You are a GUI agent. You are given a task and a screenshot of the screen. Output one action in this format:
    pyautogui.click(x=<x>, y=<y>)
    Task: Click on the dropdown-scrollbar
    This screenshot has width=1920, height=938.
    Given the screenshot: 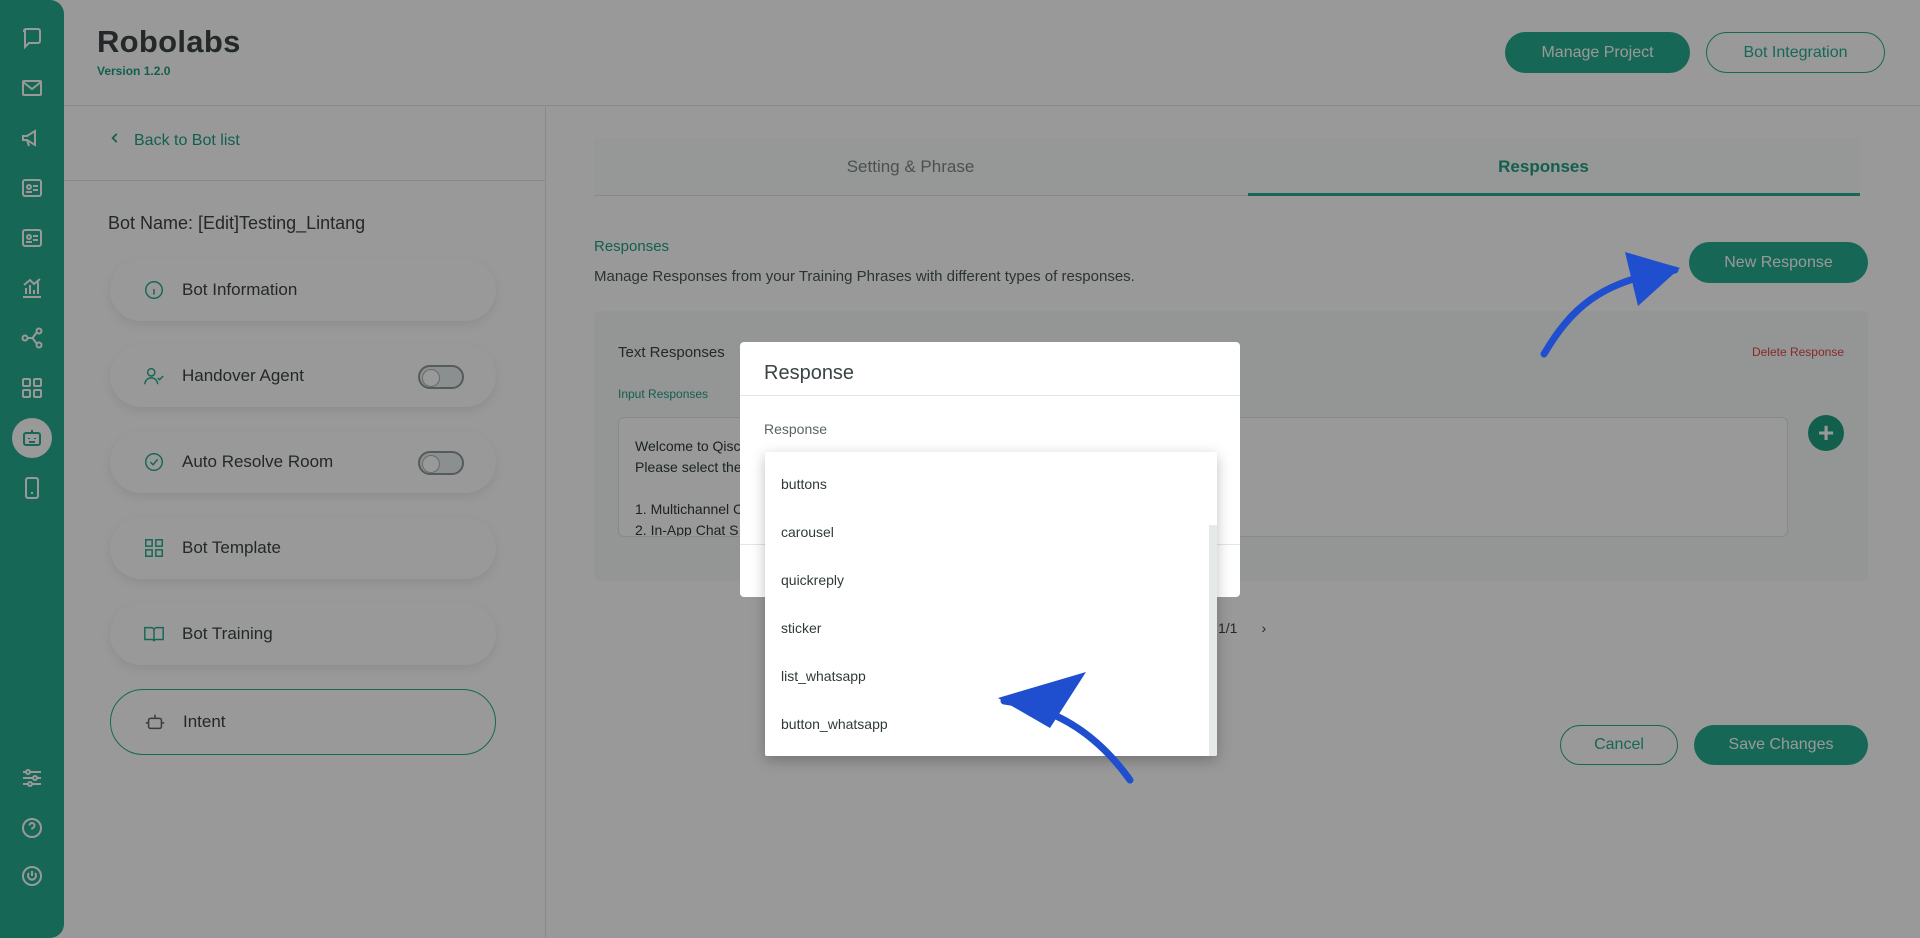 What is the action you would take?
    pyautogui.click(x=1213, y=640)
    